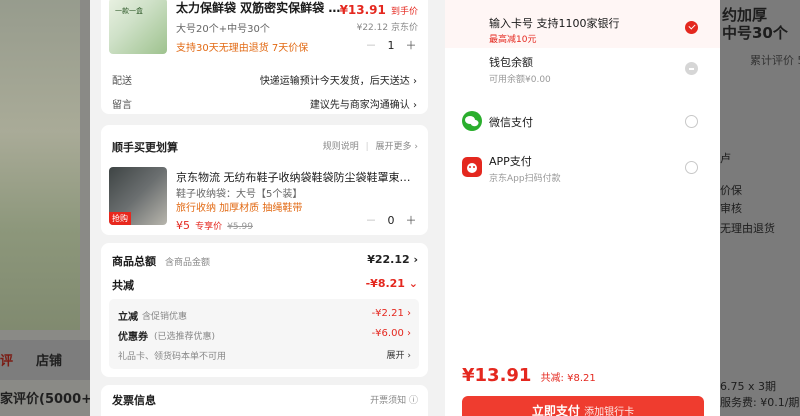 The height and width of the screenshot is (416, 800). I want to click on instant-discount-sub: 含促销优惠, so click(165, 317).